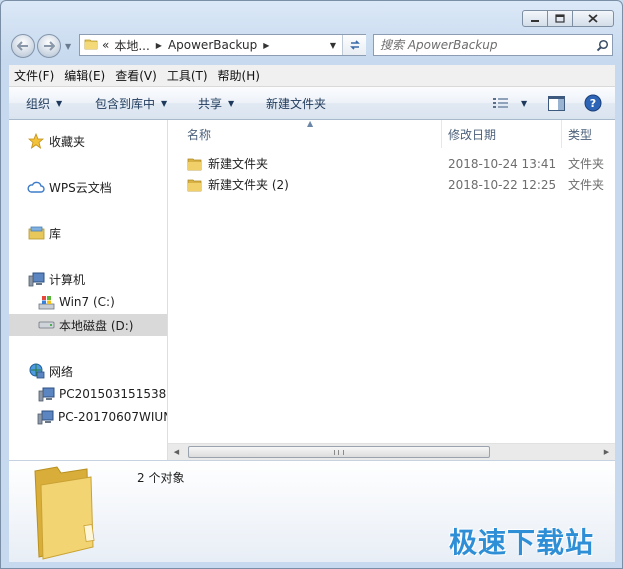  I want to click on file-name: 新建文件夹 (2), so click(248, 185).